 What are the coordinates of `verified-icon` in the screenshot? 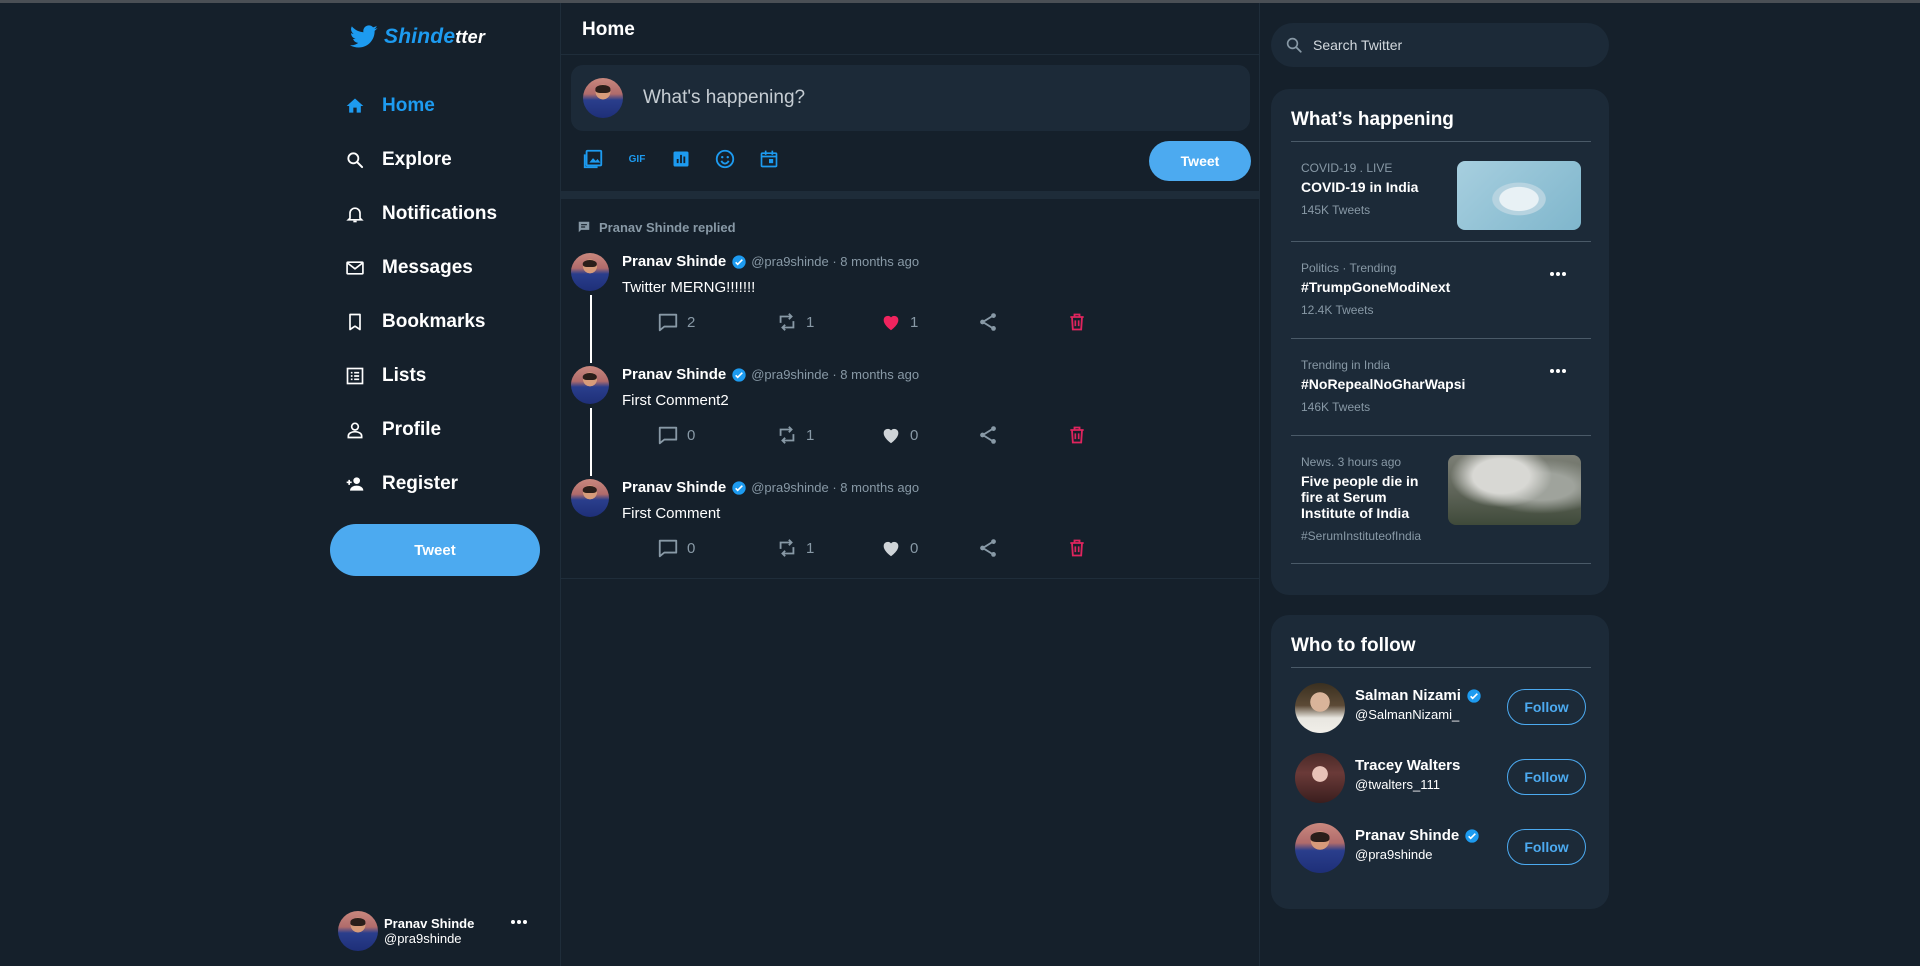 It's located at (1474, 696).